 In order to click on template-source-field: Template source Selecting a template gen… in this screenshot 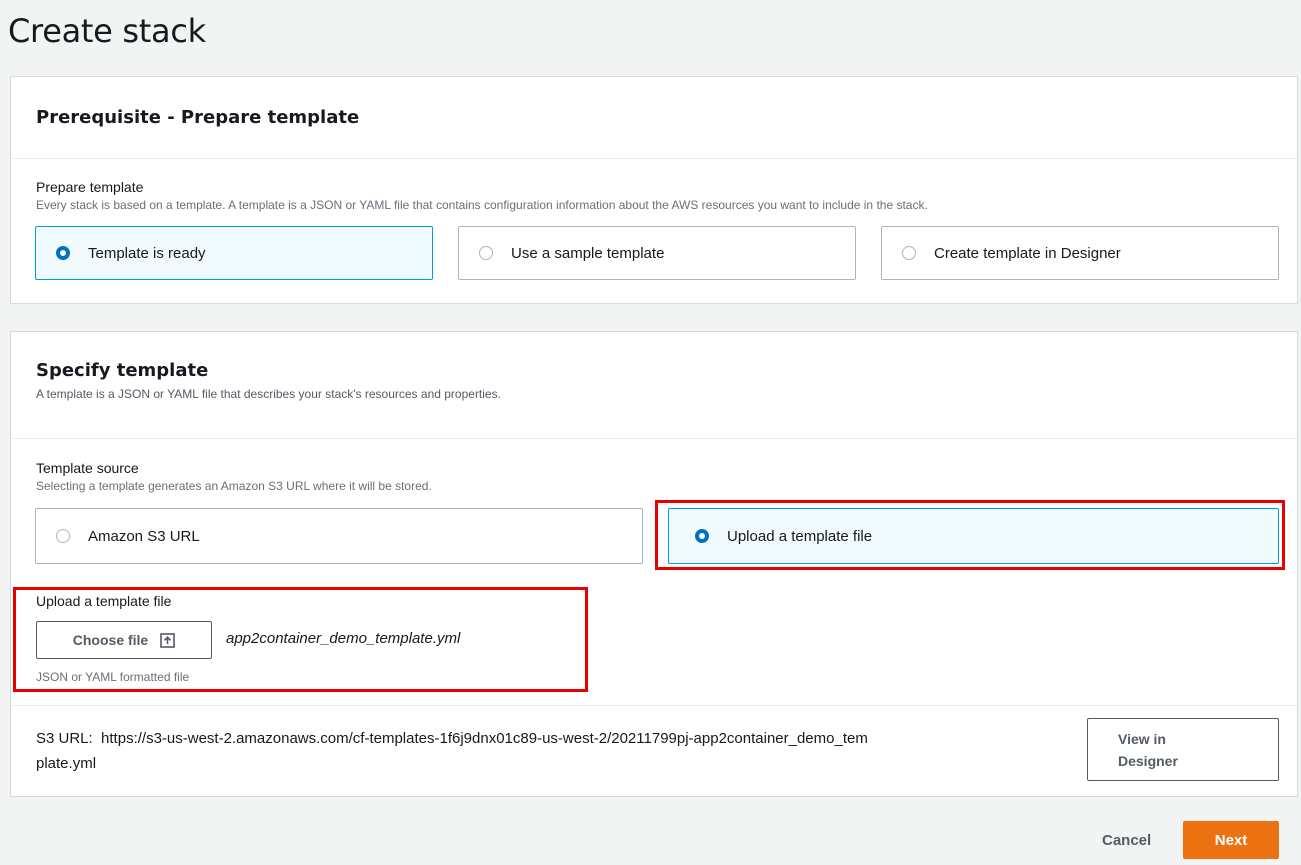, I will do `click(234, 476)`.